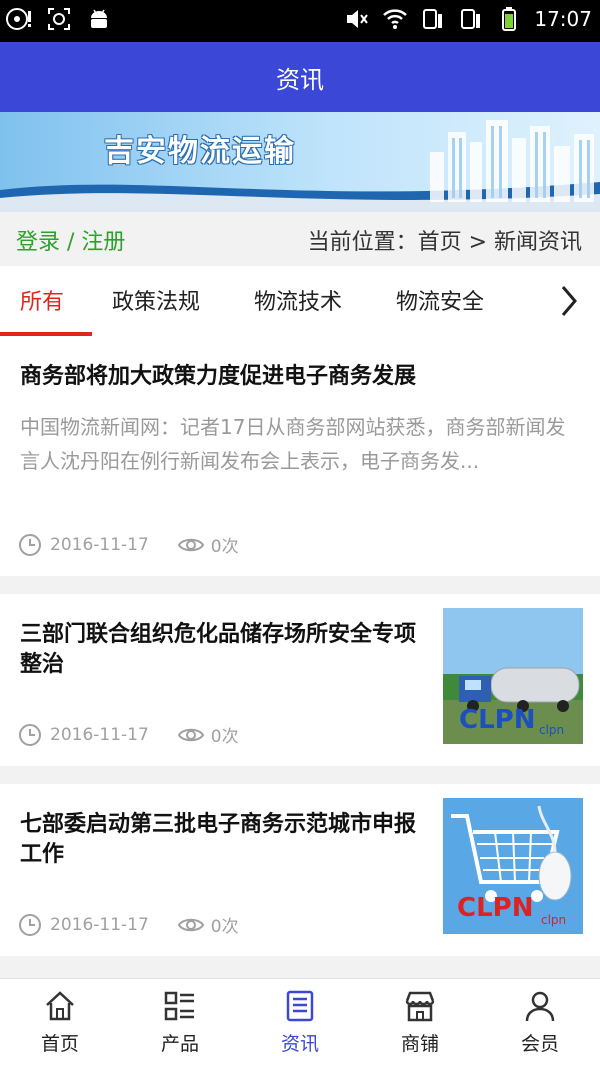  What do you see at coordinates (220, 840) in the screenshot?
I see `article-title: 七部委启动第三批电子商务示范城市申报工作` at bounding box center [220, 840].